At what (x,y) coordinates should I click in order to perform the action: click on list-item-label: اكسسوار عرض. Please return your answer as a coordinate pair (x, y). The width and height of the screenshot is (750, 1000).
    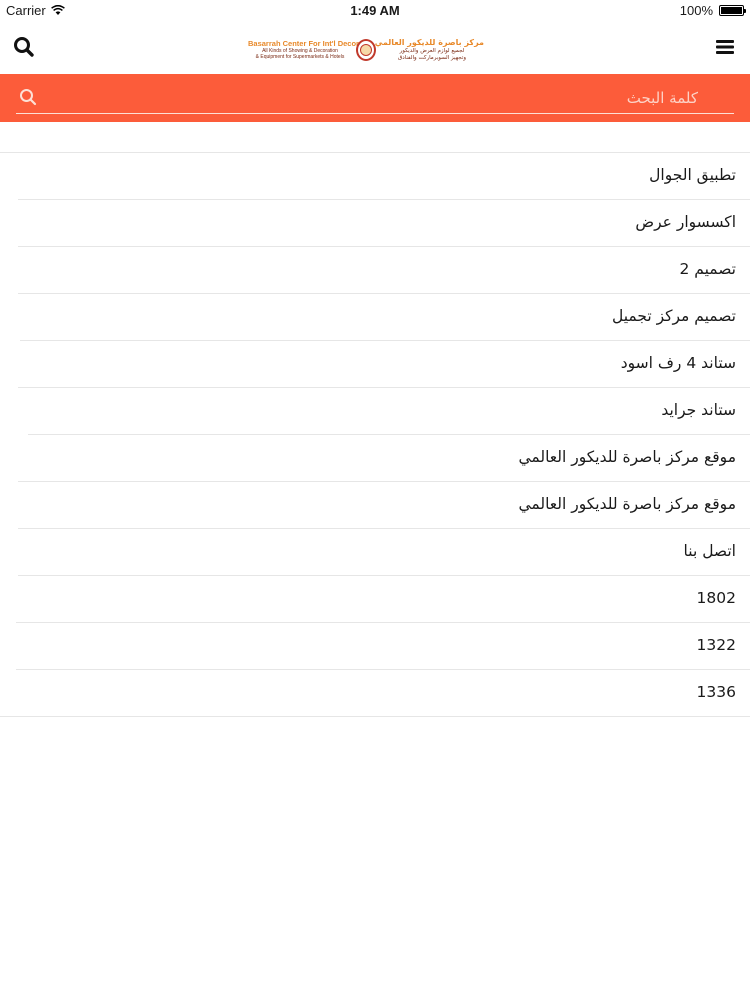
    Looking at the image, I should click on (685, 222).